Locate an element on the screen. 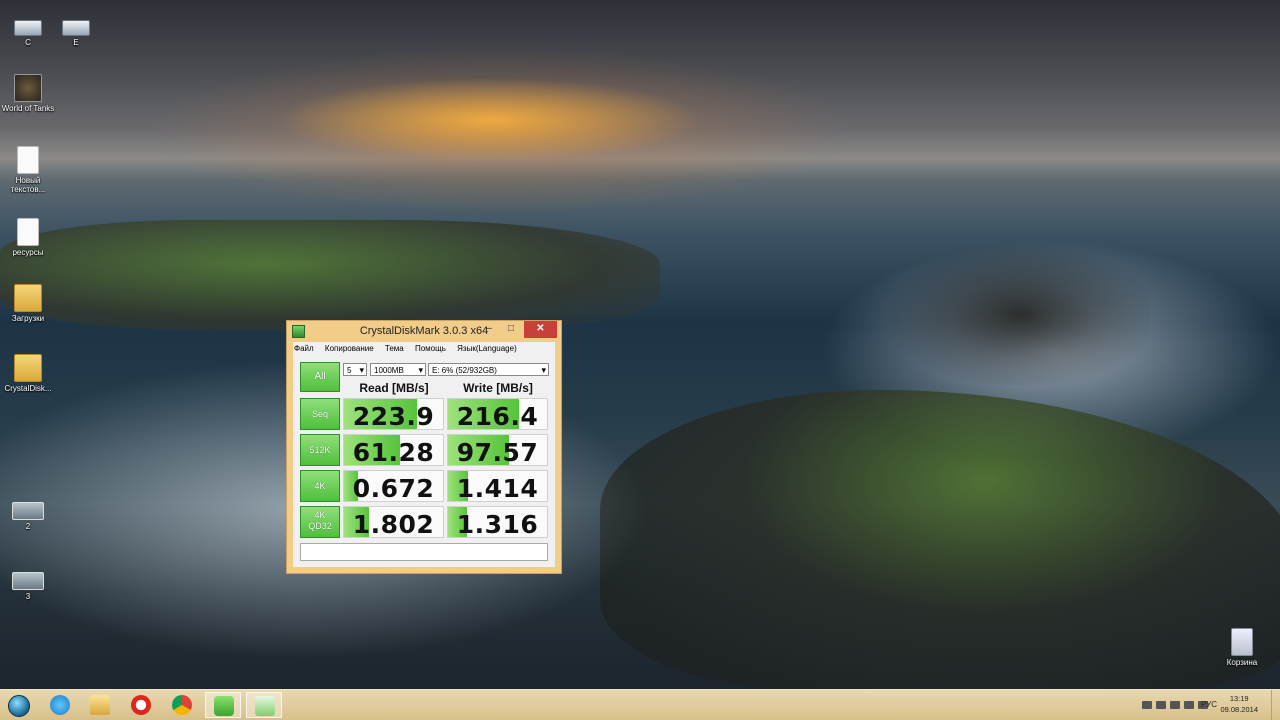 This screenshot has height=720, width=1280. taskbar-utorrent is located at coordinates (223, 705).